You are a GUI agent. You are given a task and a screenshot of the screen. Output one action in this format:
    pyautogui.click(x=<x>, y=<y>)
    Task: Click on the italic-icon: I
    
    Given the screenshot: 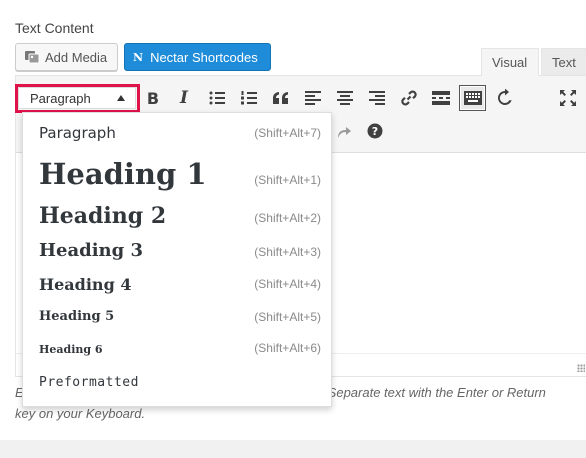 What is the action you would take?
    pyautogui.click(x=184, y=98)
    